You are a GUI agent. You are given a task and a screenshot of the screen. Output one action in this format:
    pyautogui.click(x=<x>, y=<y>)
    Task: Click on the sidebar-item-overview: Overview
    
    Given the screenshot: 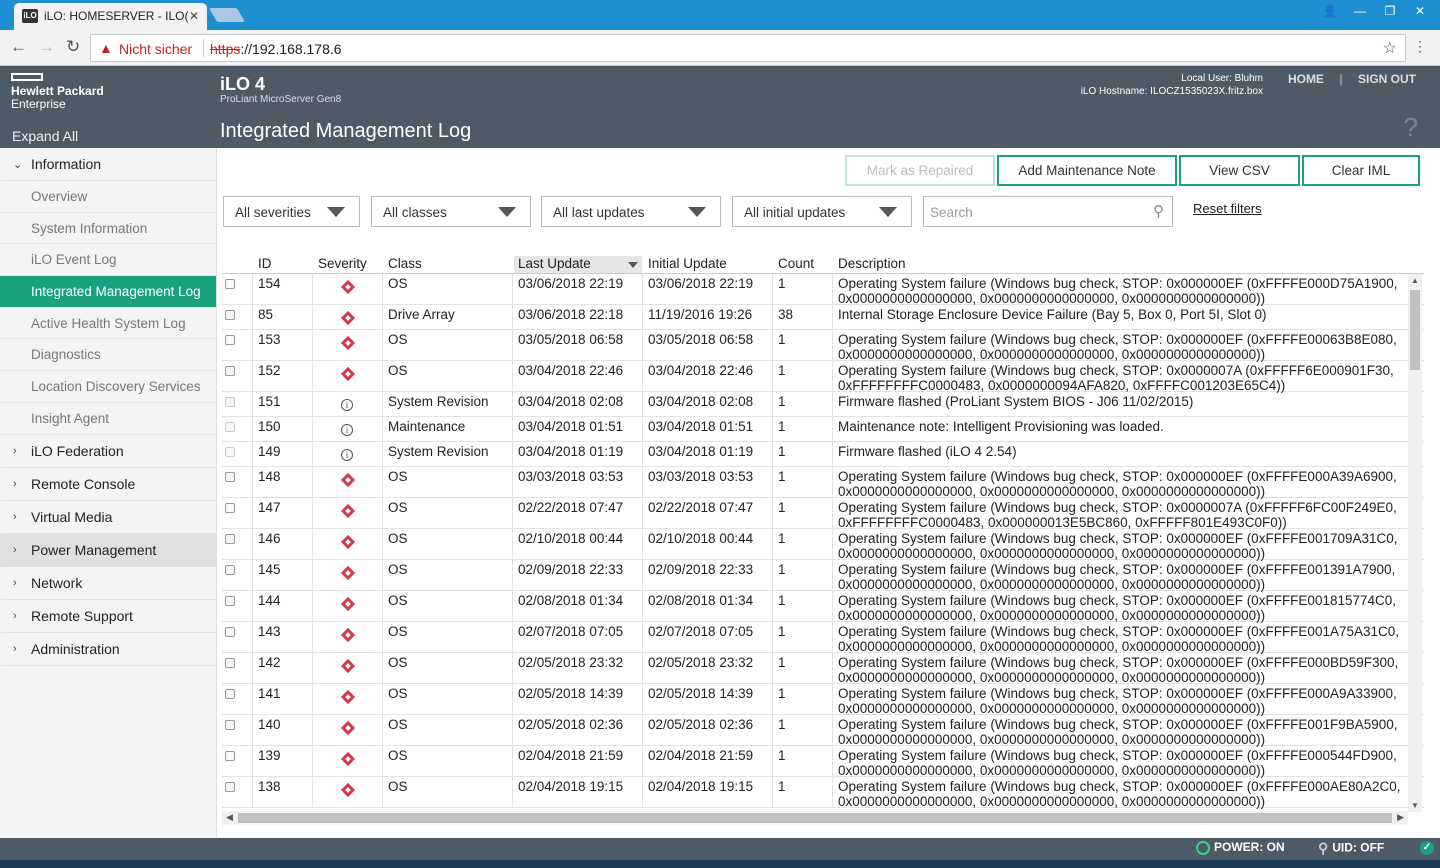 What is the action you would take?
    pyautogui.click(x=108, y=197)
    